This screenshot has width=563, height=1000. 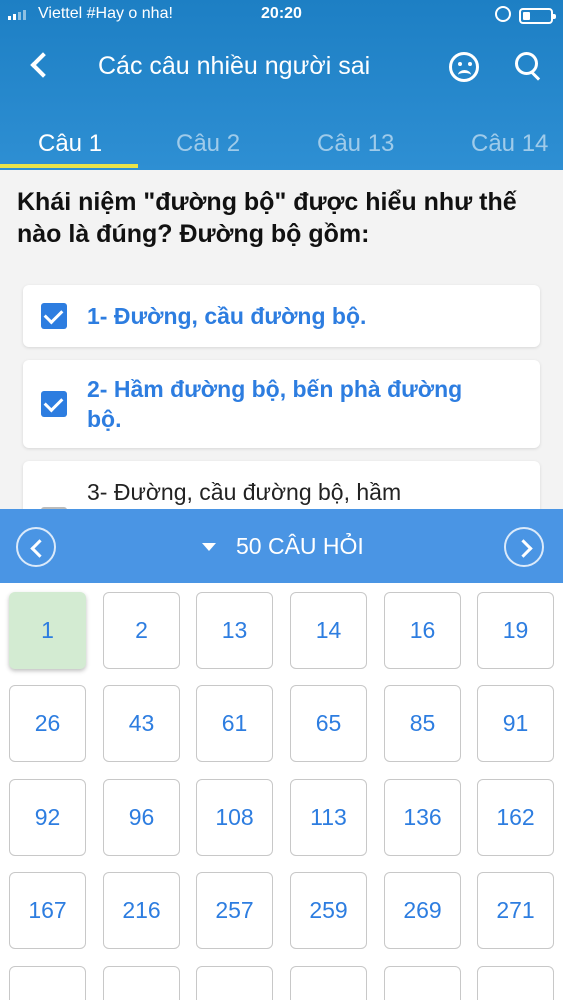 What do you see at coordinates (422, 910) in the screenshot?
I see `question-number-cell: 269` at bounding box center [422, 910].